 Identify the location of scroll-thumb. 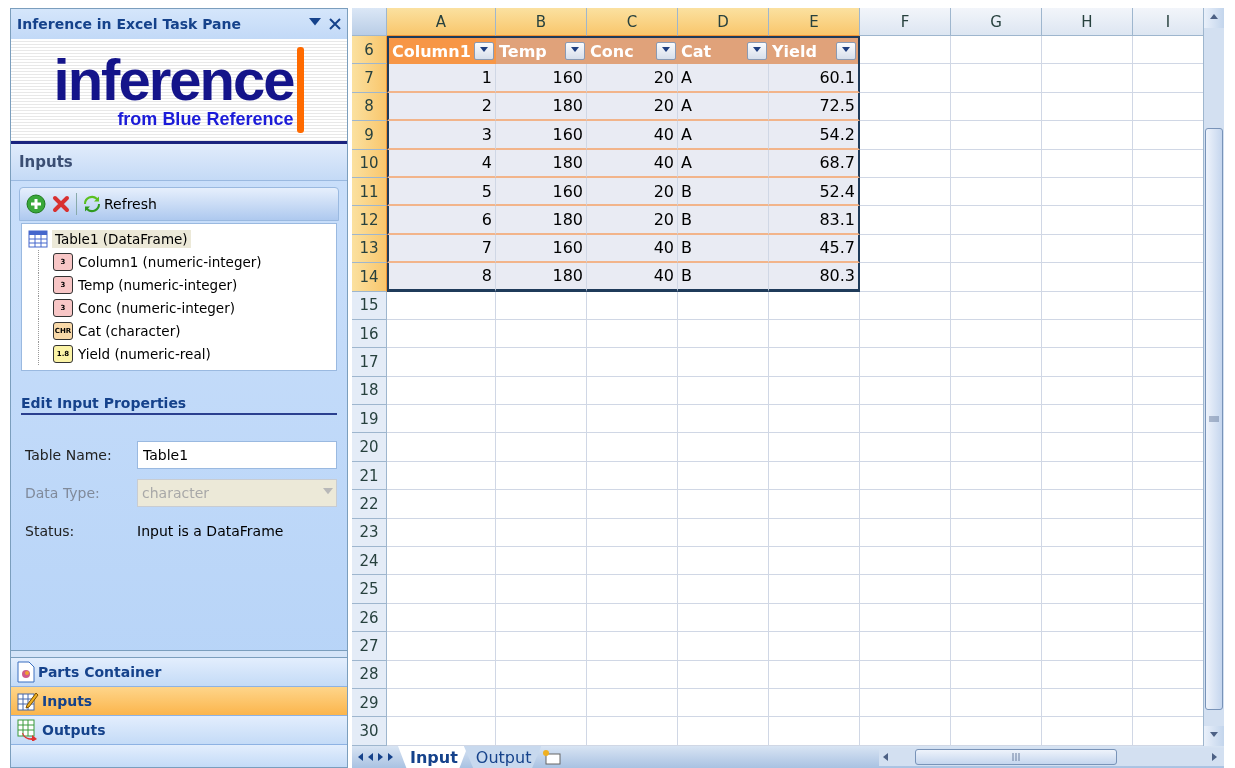
(1214, 419).